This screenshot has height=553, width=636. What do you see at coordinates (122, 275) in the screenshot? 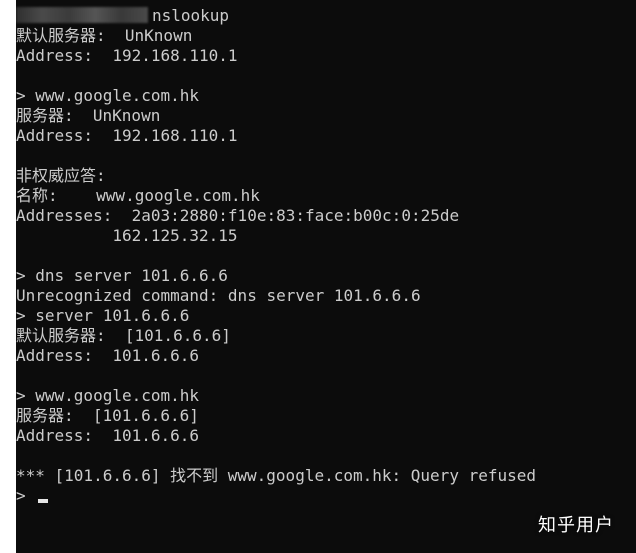
I see `prompt-line: > dns server 101.6.6.6` at bounding box center [122, 275].